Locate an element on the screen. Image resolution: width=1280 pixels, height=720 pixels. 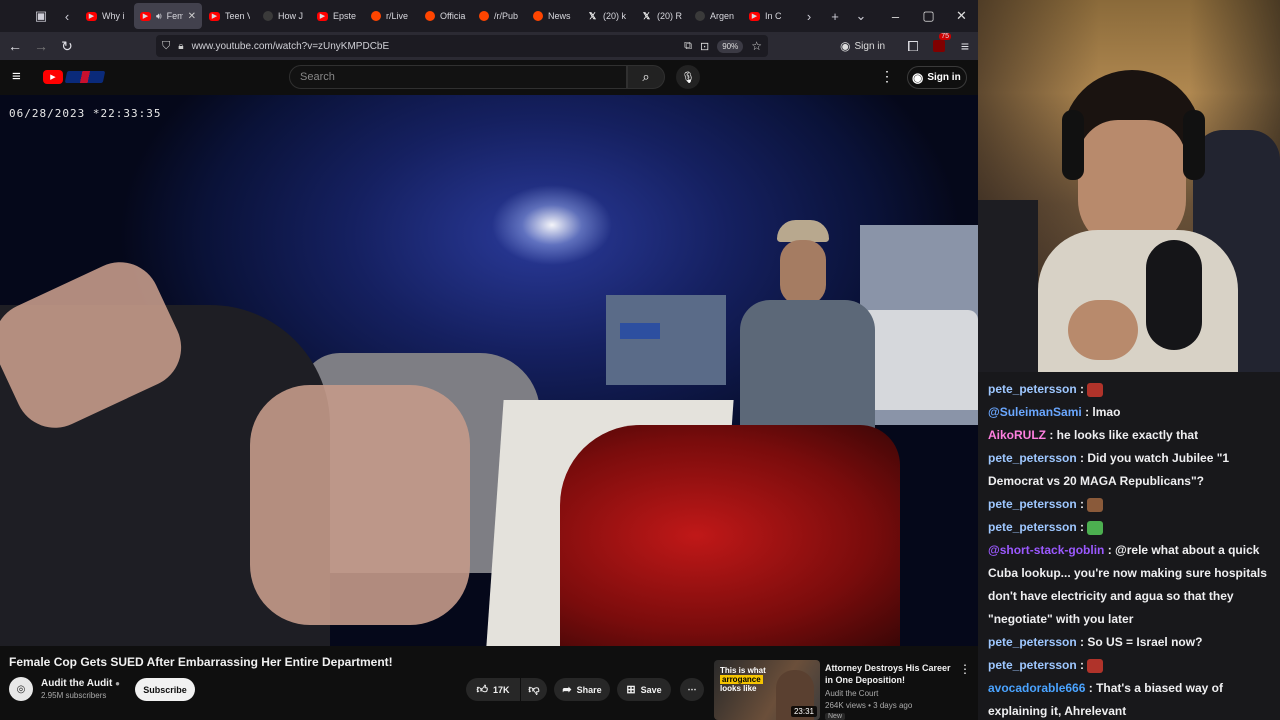
chat-username: AikoRULZ is located at coordinates (1017, 435).